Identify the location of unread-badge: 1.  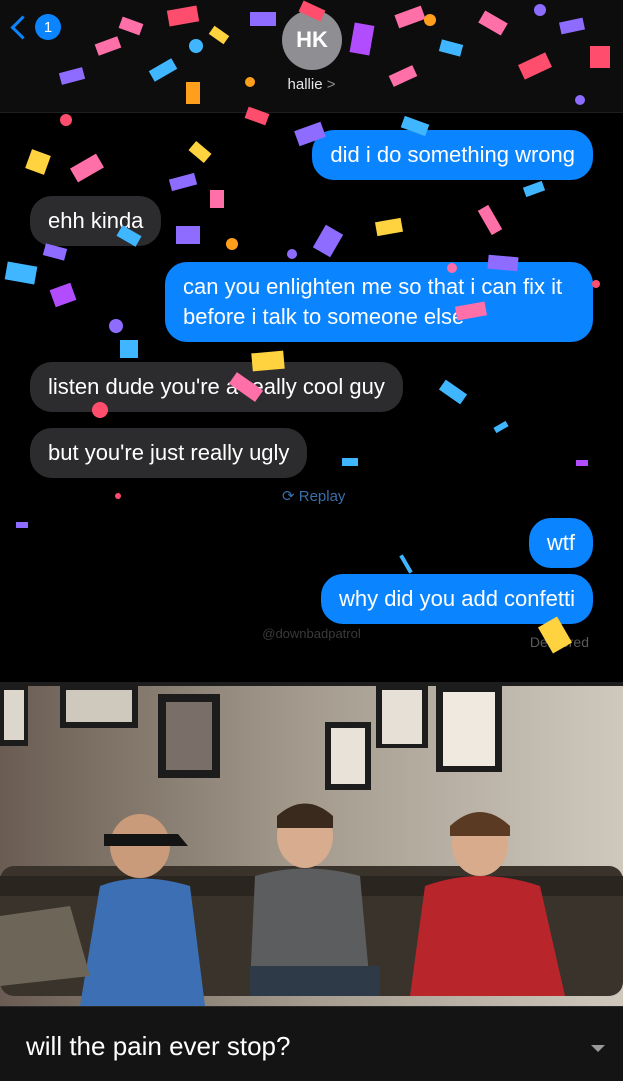
(48, 27).